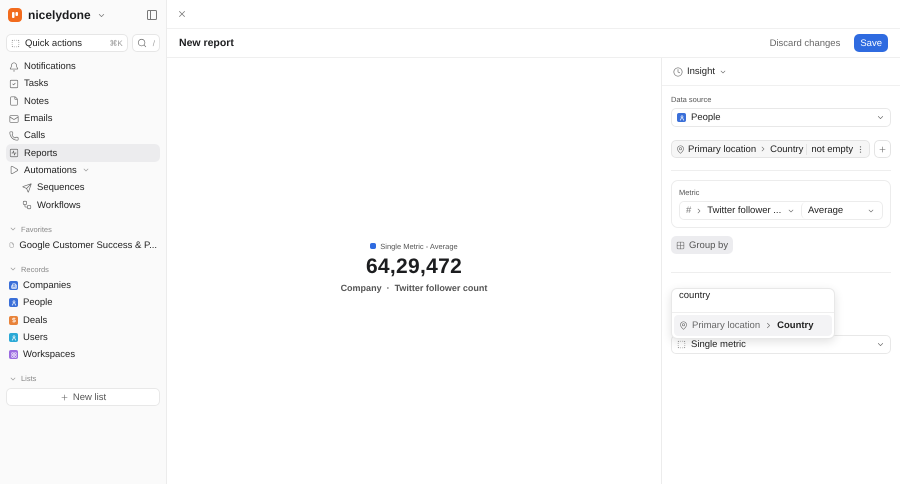  What do you see at coordinates (67, 43) in the screenshot?
I see `quick-actions-button: Quick actions ⌘K` at bounding box center [67, 43].